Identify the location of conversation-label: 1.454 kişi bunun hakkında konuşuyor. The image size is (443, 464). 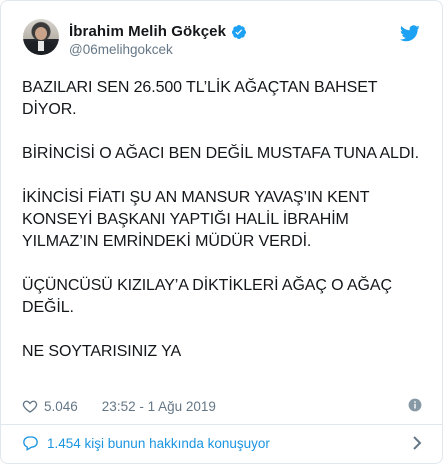
(158, 443).